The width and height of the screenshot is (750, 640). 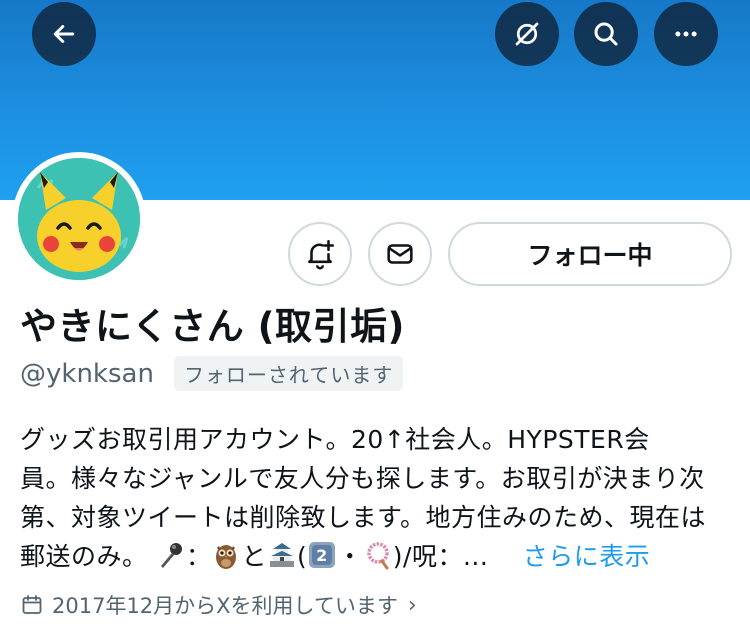 I want to click on bell-plus-icon, so click(x=321, y=254).